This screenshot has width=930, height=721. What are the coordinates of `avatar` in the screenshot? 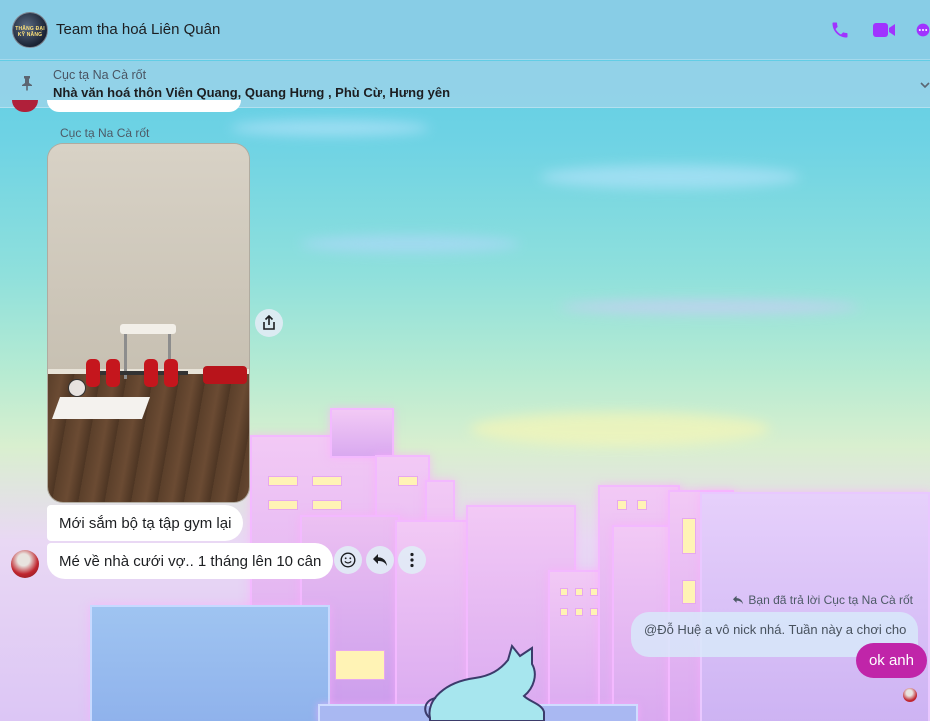 It's located at (25, 564).